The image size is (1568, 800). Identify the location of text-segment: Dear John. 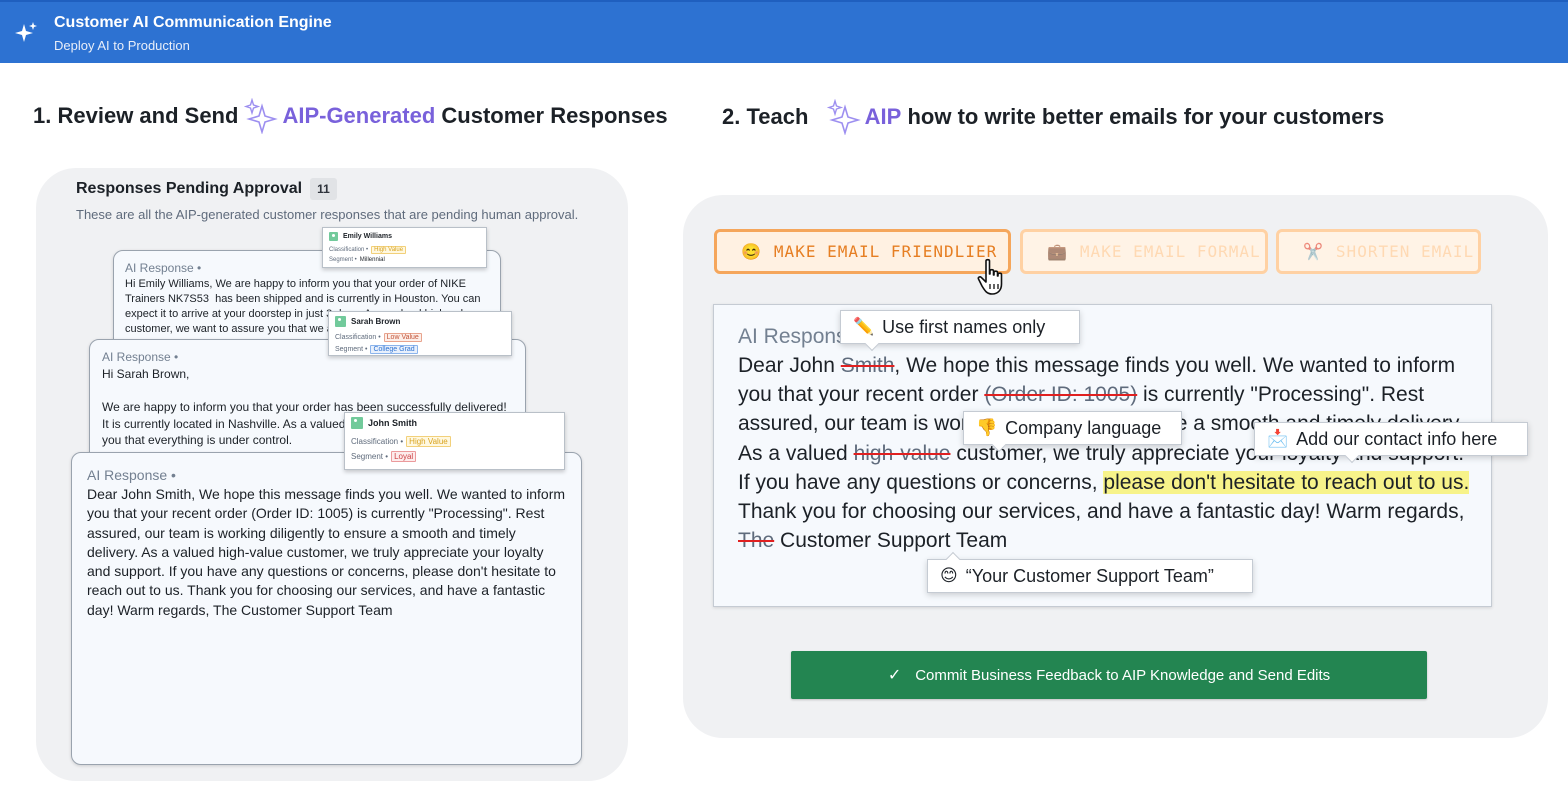
(789, 365).